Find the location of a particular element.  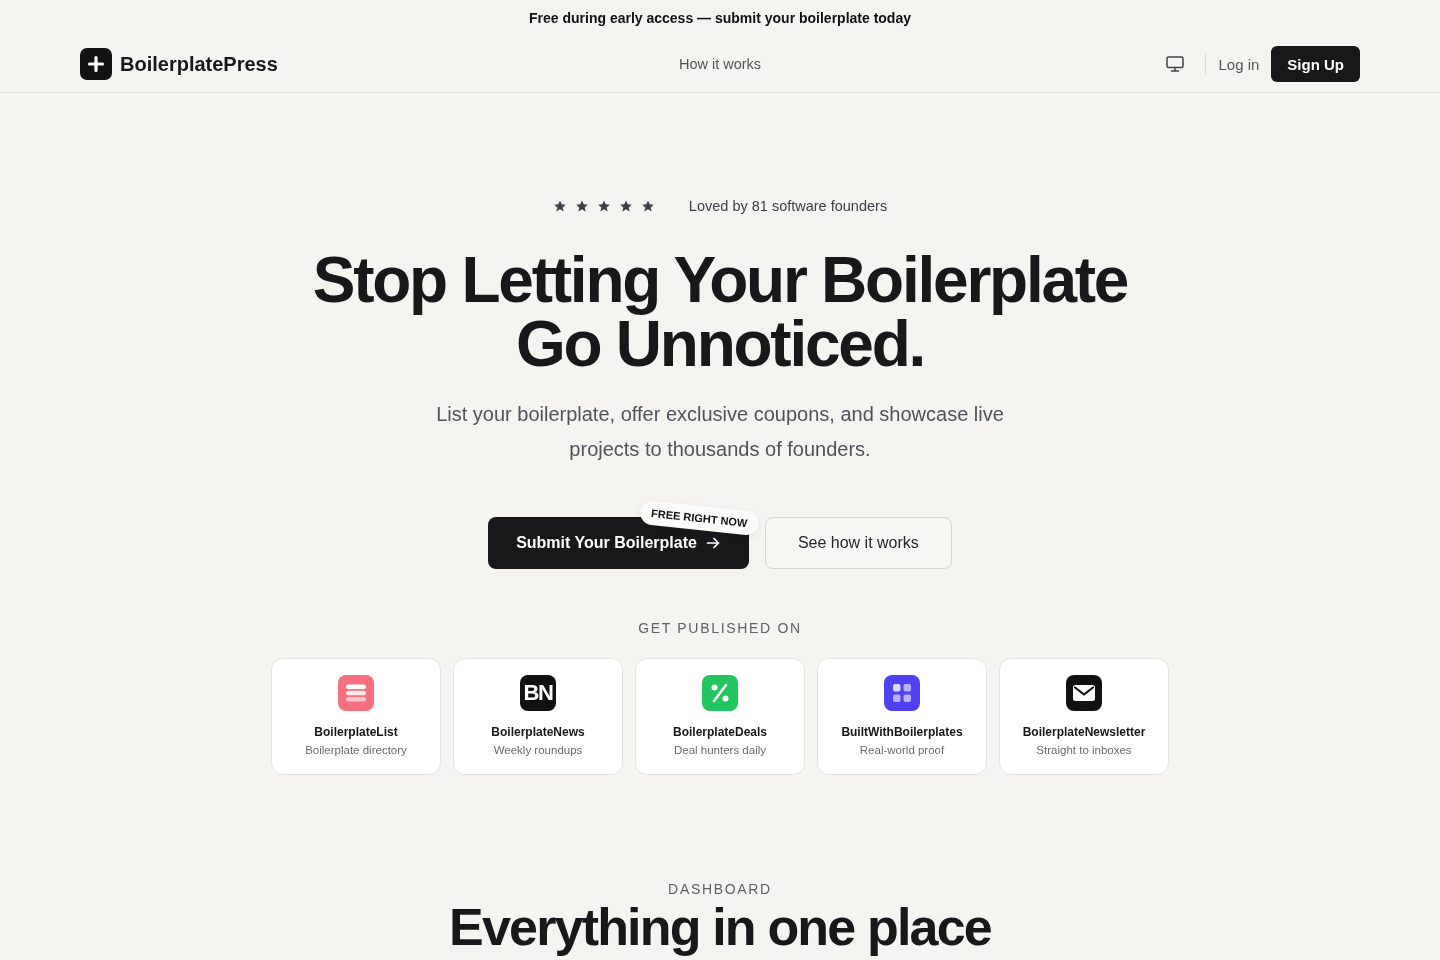

announcement-text: Free during early access — submit your boilerplate today is located at coordinates (720, 18).